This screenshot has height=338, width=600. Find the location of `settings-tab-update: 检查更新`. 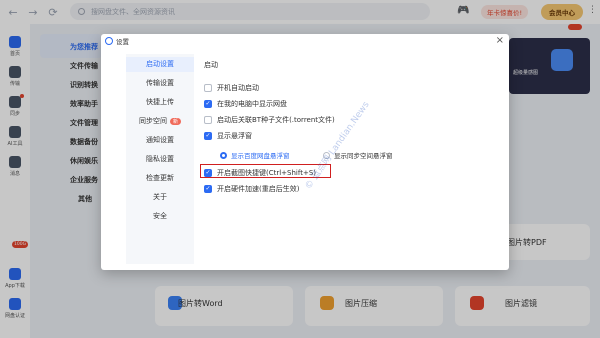

settings-tab-update: 检查更新 is located at coordinates (160, 178).